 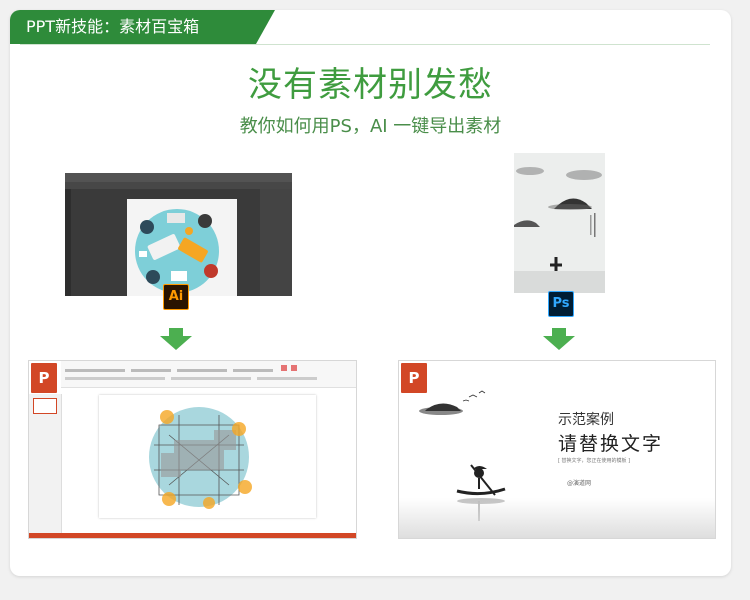 I want to click on powerpoint-window-illustration: P, so click(x=192, y=449).